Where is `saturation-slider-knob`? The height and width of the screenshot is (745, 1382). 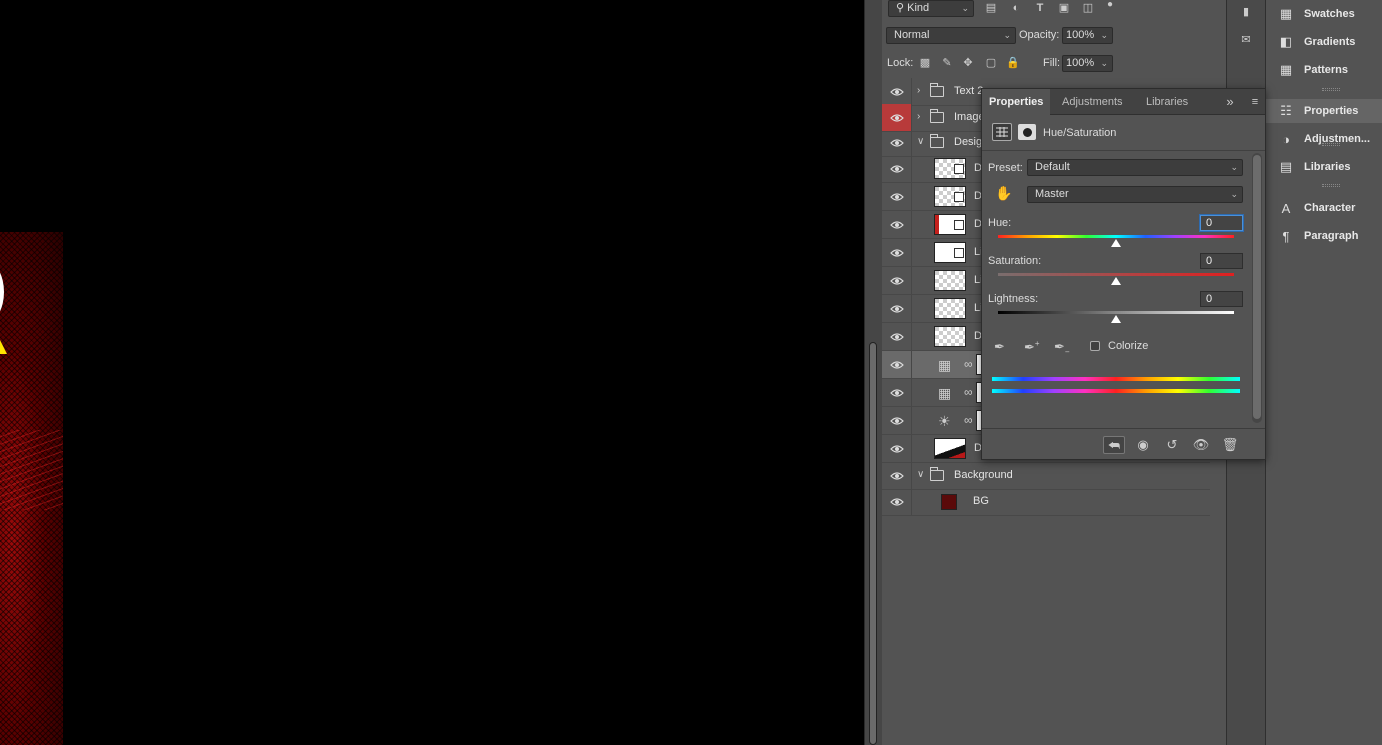
saturation-slider-knob is located at coordinates (1116, 281).